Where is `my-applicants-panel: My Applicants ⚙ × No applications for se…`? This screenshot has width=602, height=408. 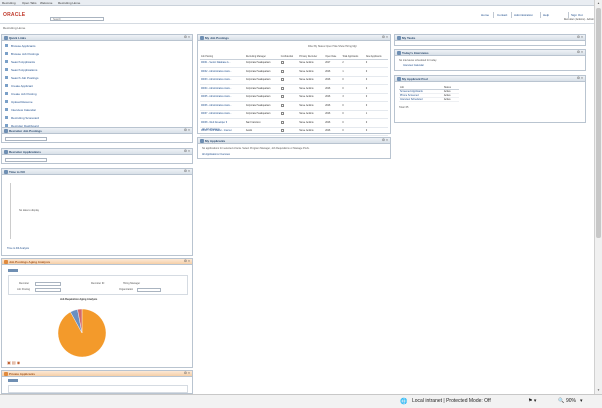 my-applicants-panel: My Applicants ⚙ × No applications for se… is located at coordinates (294, 148).